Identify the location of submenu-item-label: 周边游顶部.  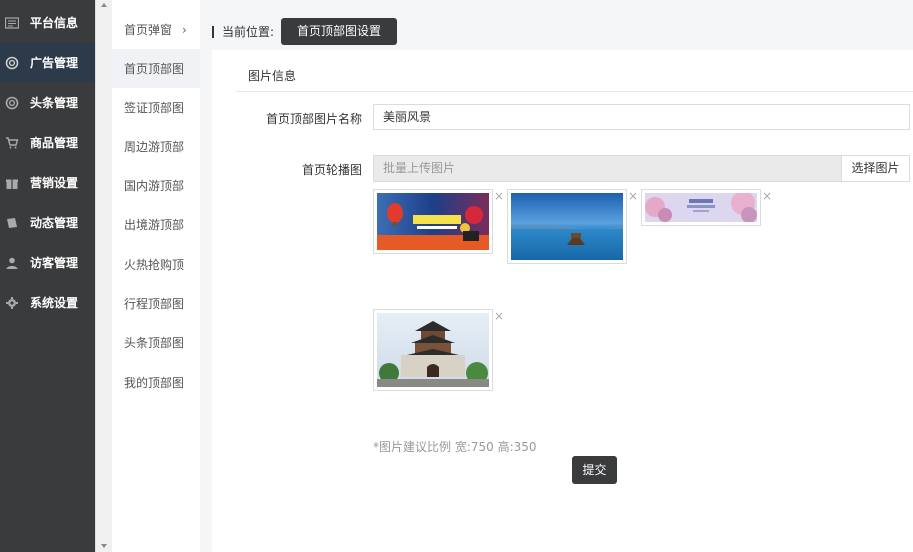
(154, 147).